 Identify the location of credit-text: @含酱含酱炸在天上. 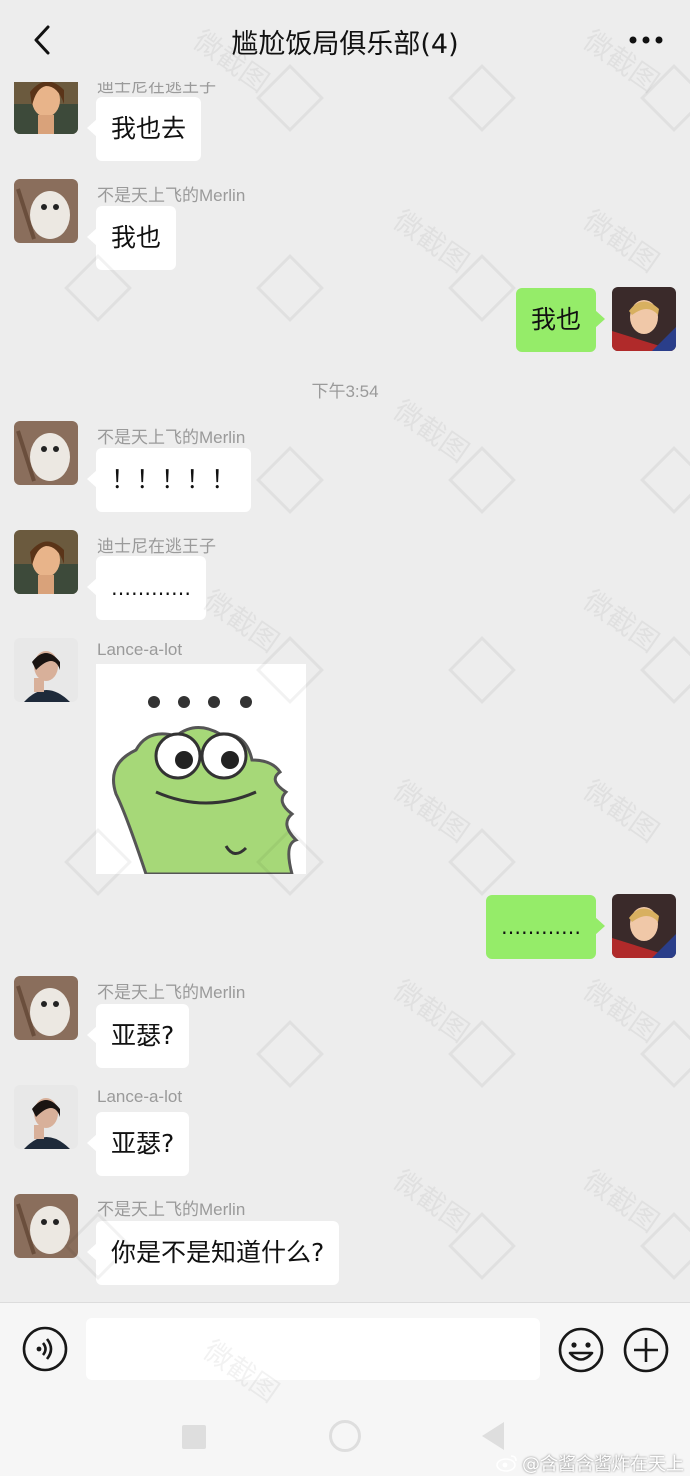
(603, 1464).